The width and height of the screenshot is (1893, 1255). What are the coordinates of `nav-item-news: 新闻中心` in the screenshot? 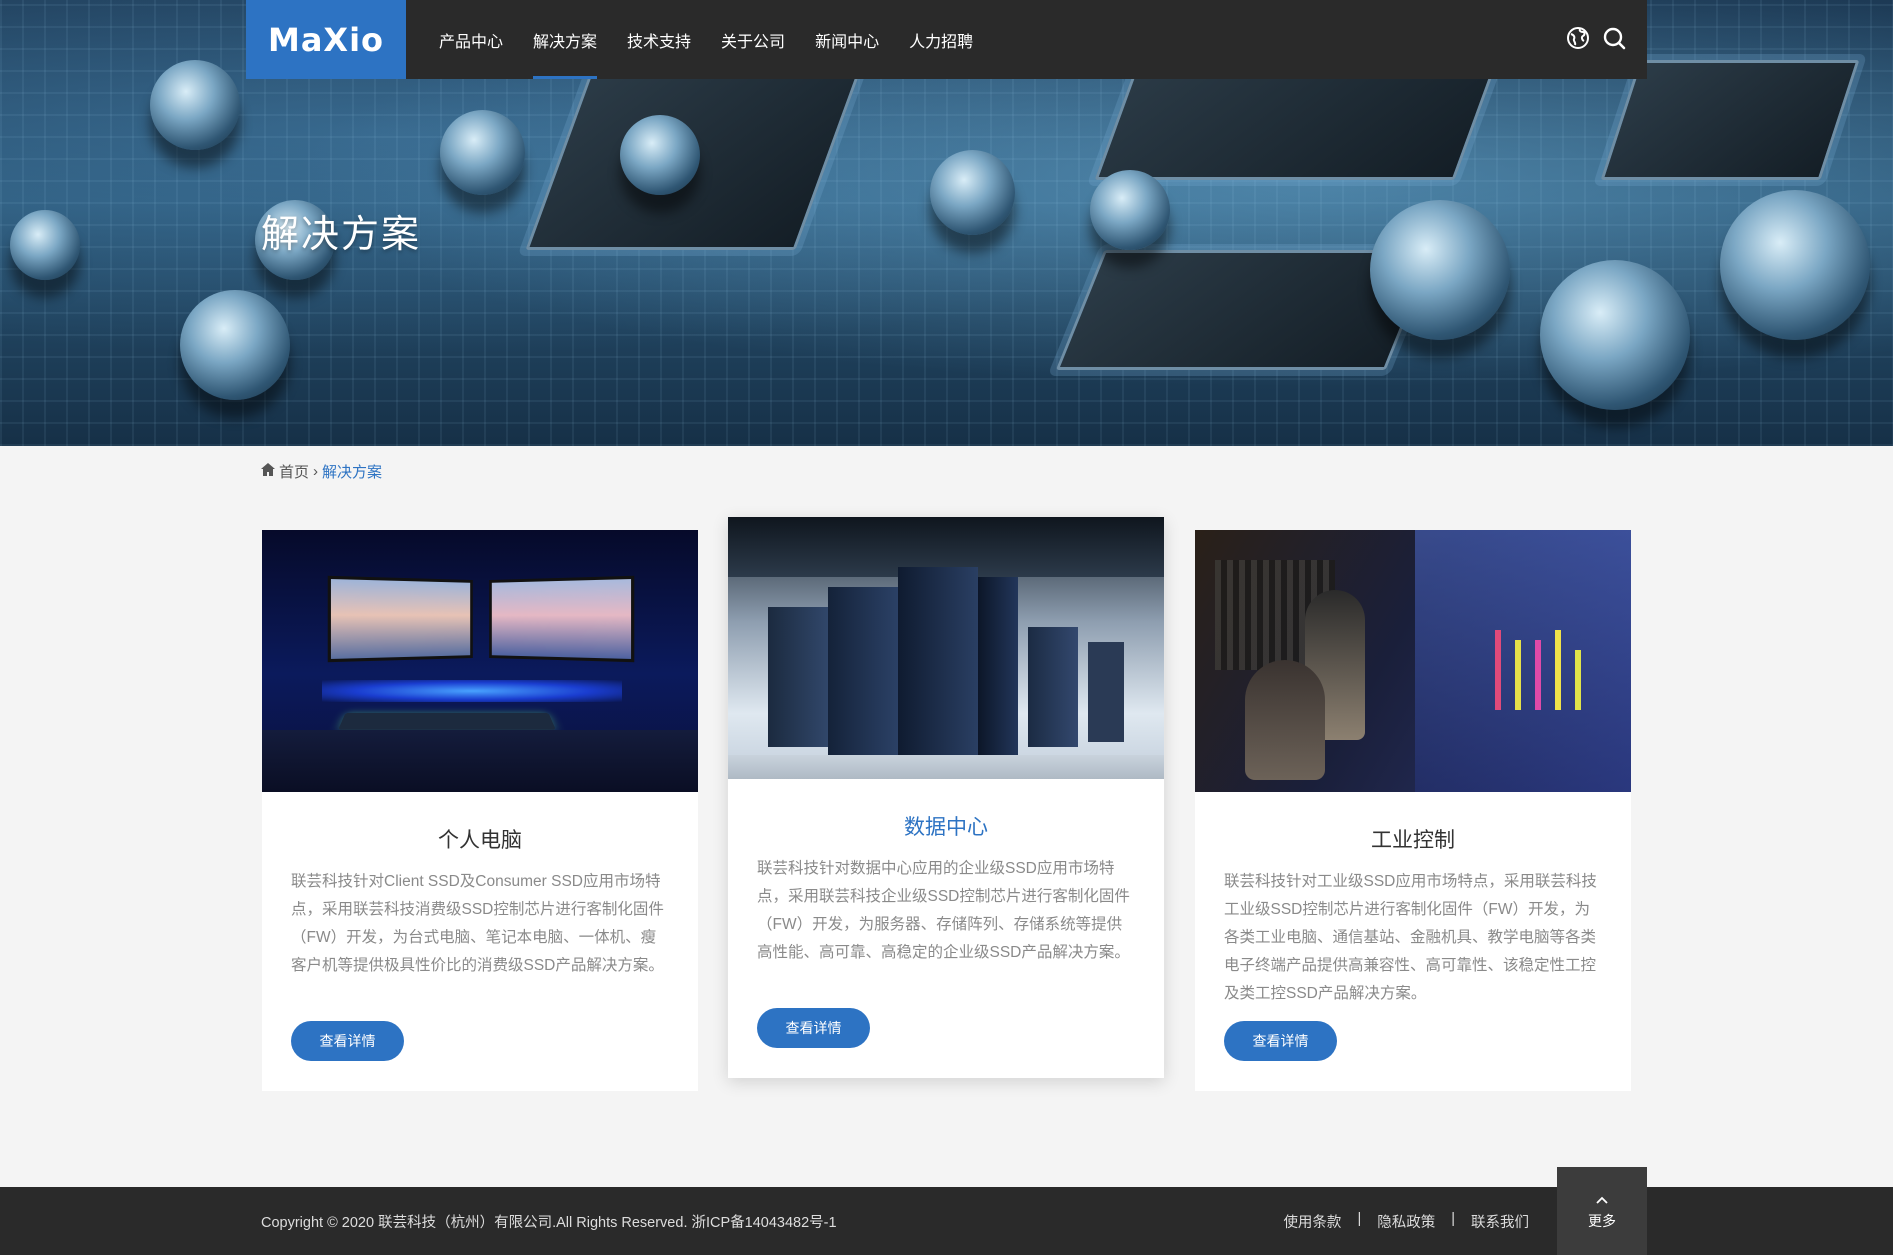 It's located at (847, 39).